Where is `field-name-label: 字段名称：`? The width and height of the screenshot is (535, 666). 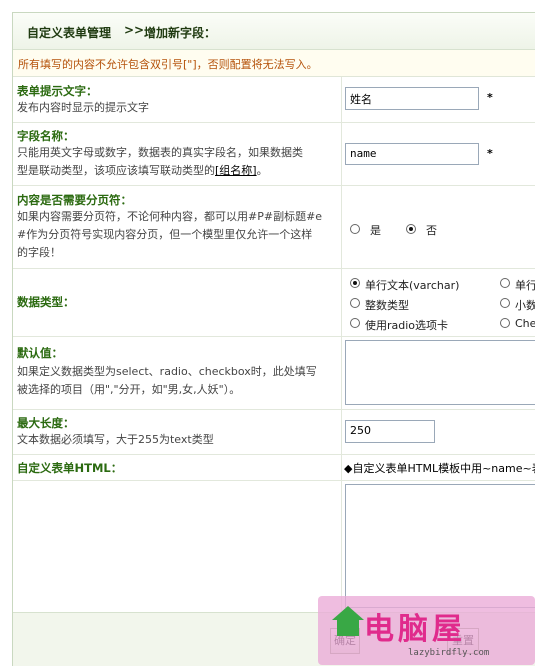 field-name-label: 字段名称： is located at coordinates (46, 136).